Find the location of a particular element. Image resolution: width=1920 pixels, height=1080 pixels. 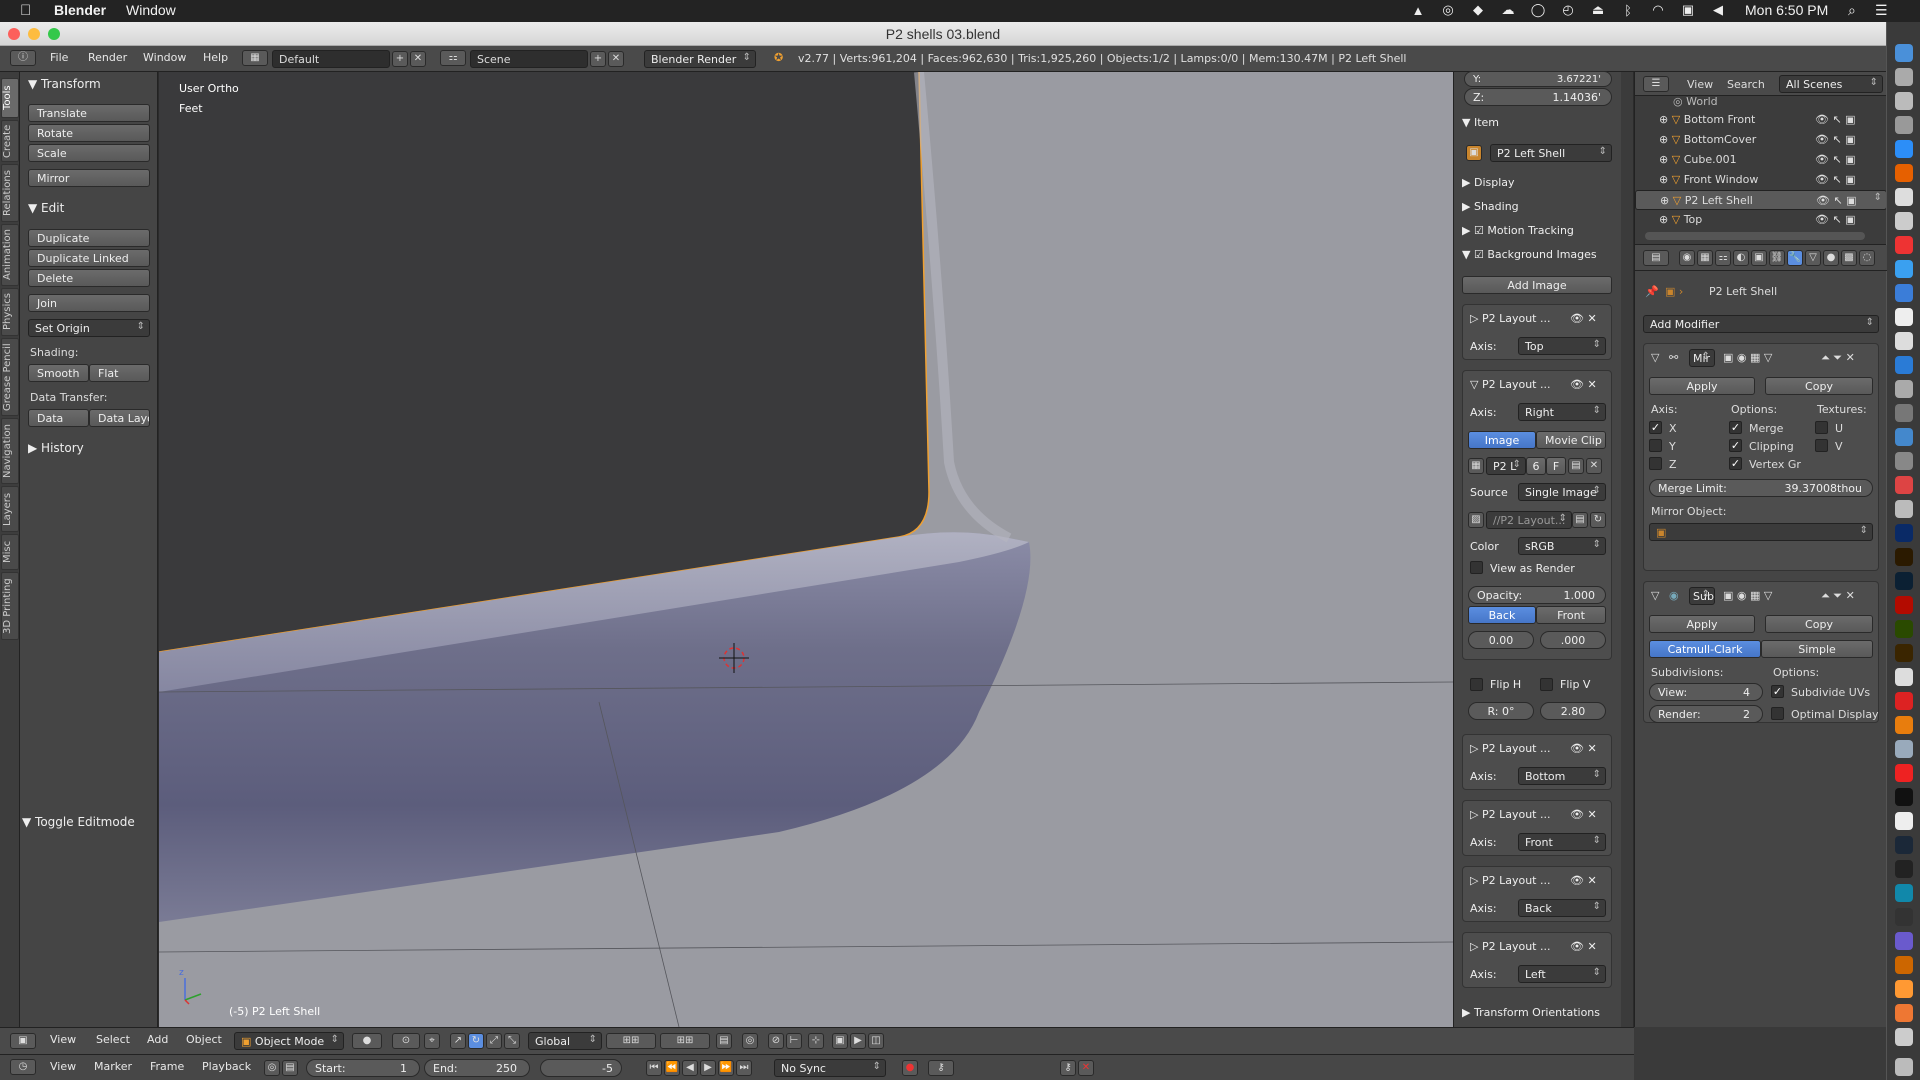

add-modifier-select: Add Modifier is located at coordinates (1761, 324).